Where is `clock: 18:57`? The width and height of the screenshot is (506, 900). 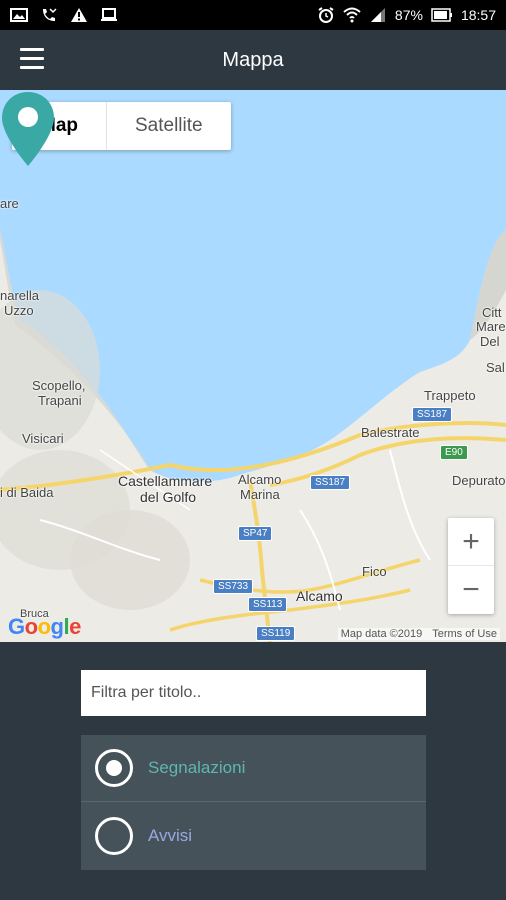 clock: 18:57 is located at coordinates (478, 15).